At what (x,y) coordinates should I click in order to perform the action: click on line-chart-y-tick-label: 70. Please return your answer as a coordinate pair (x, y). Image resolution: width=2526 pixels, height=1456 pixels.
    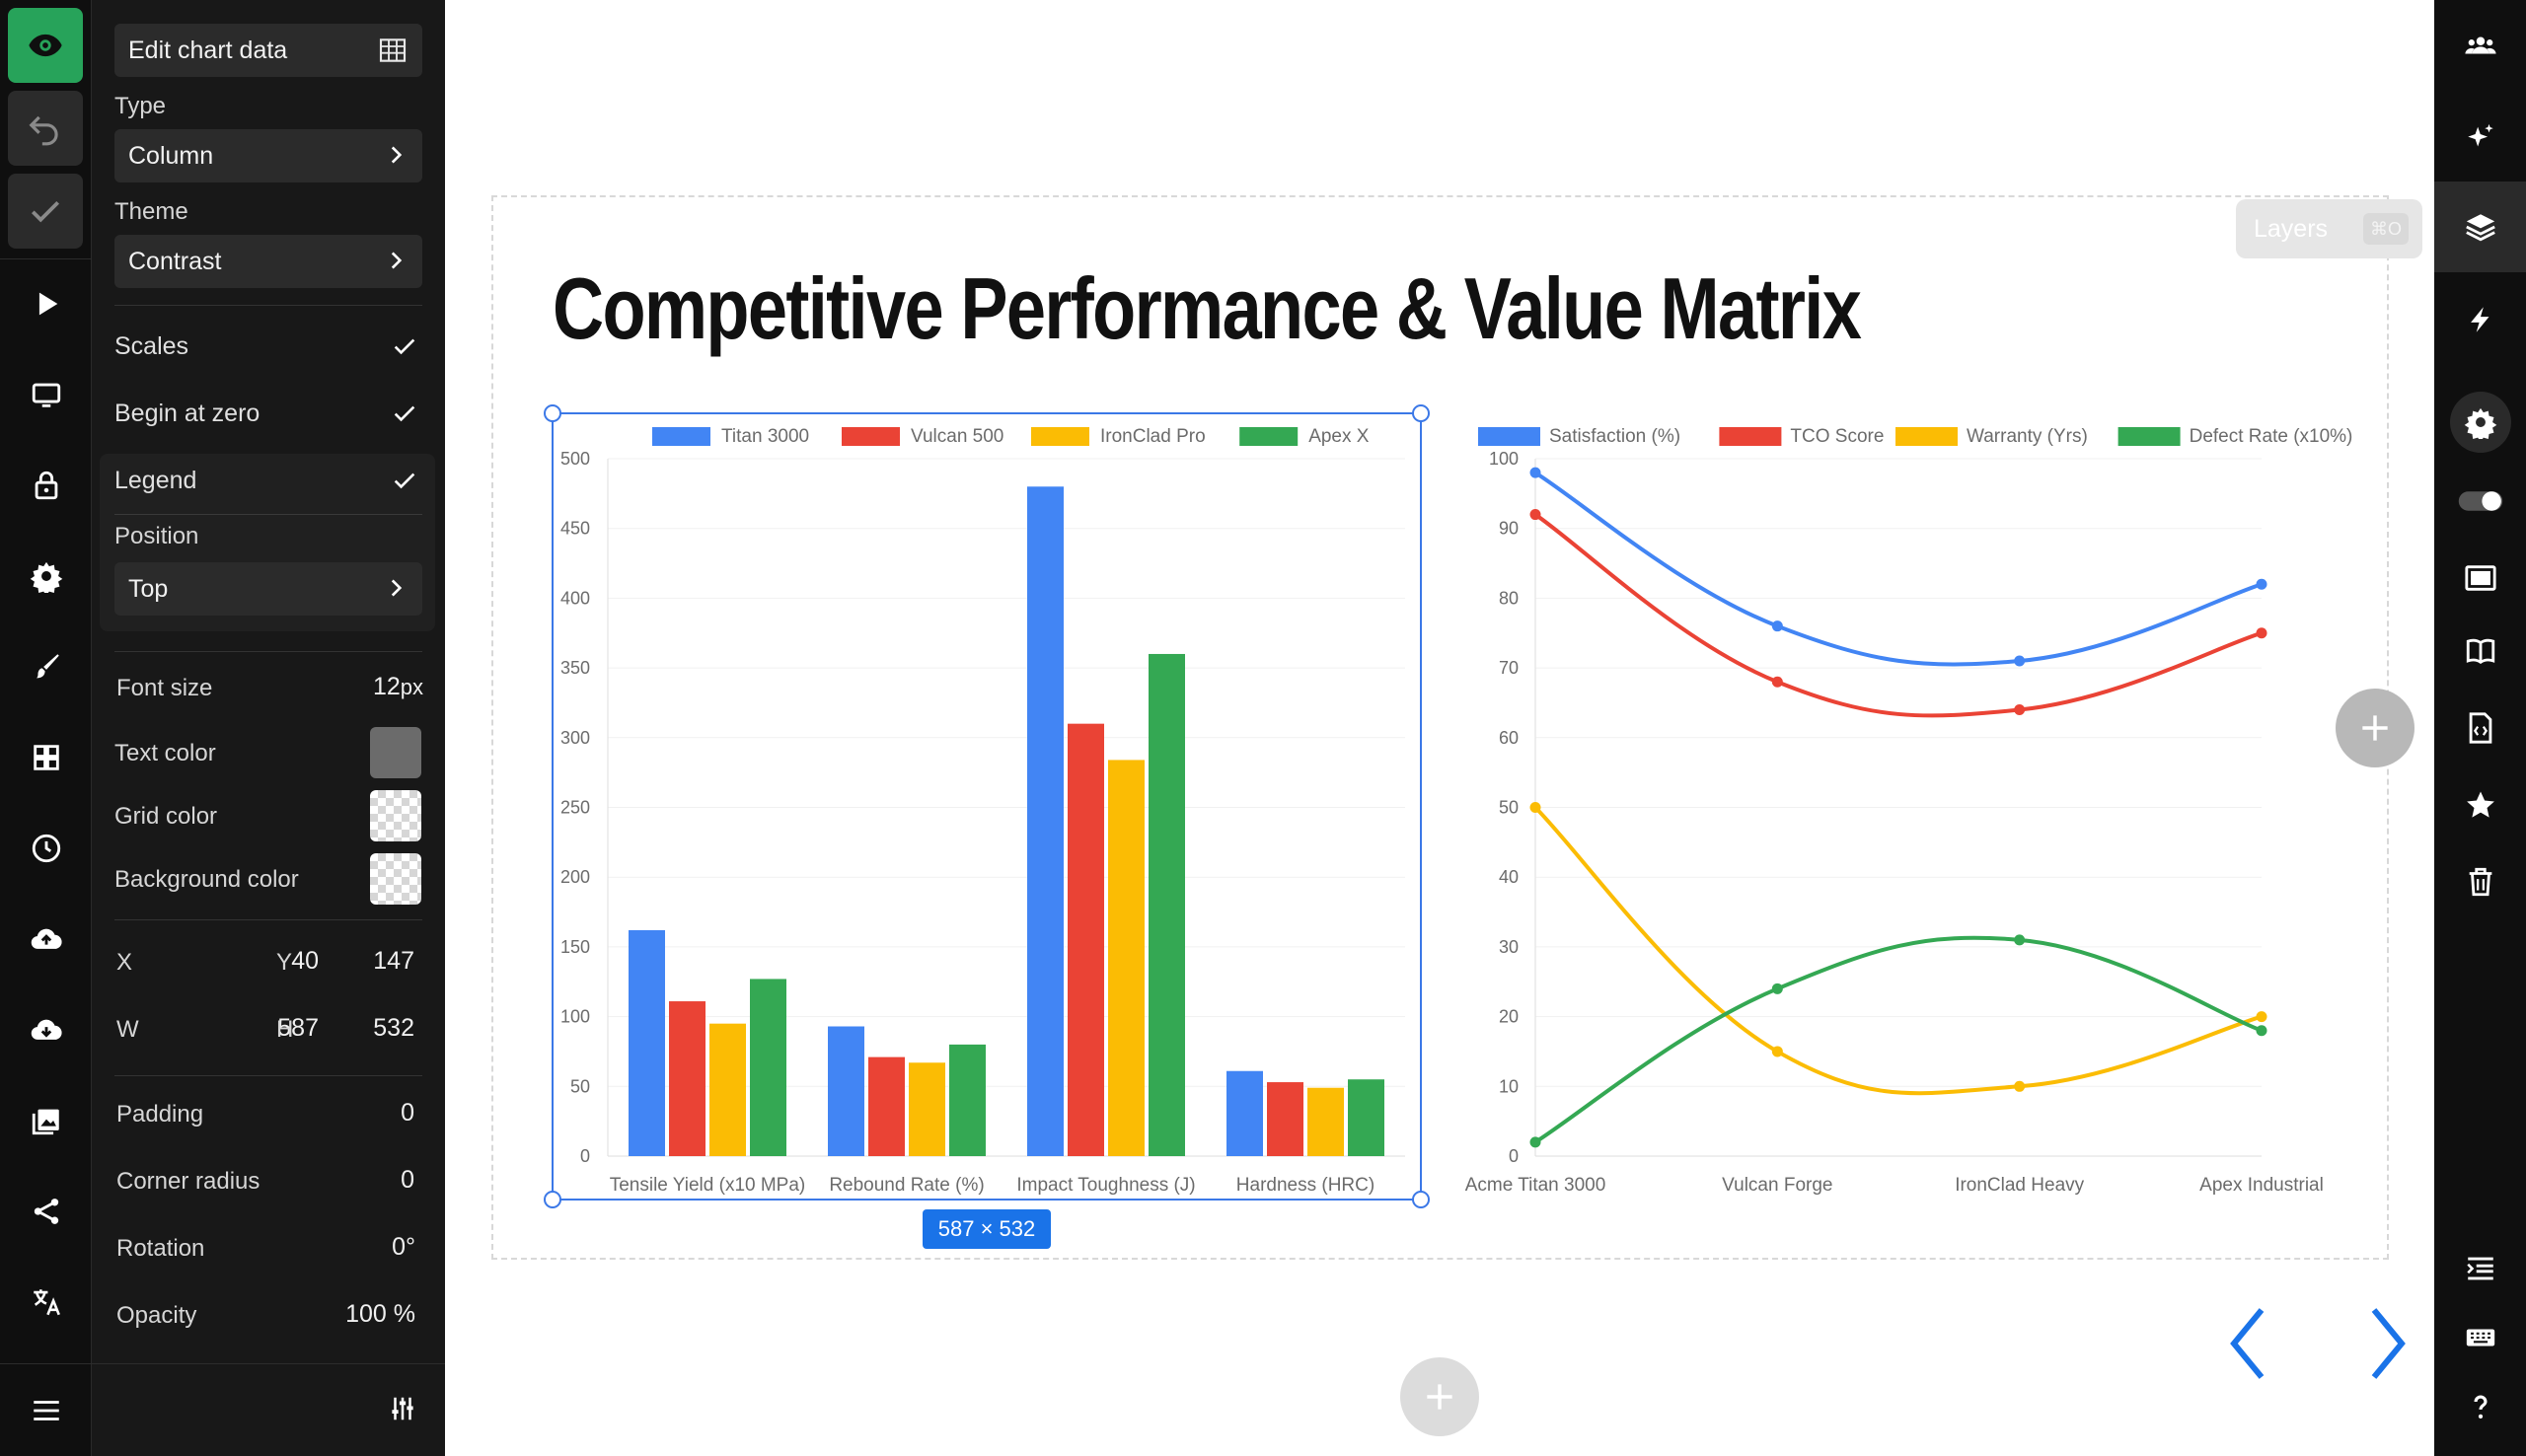
    Looking at the image, I should click on (1509, 668).